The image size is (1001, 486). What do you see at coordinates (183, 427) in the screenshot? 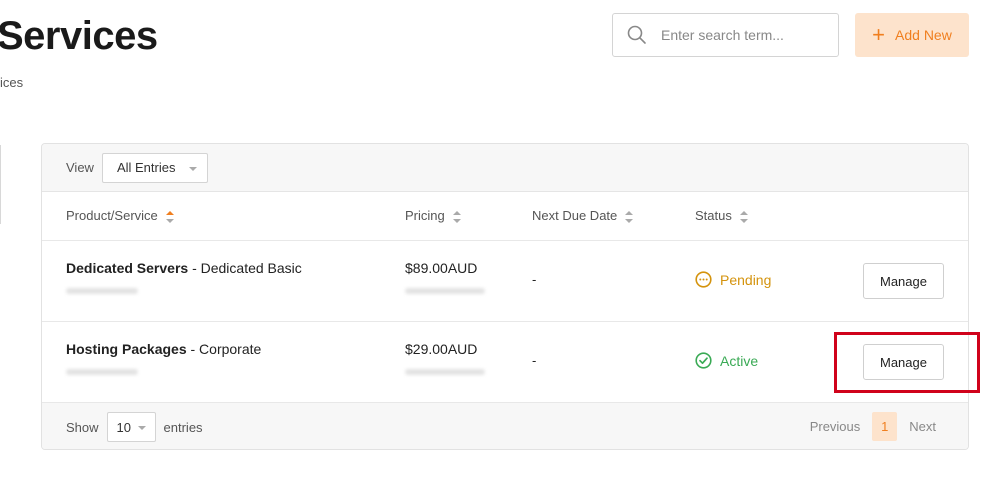
I see `entries-label: entries` at bounding box center [183, 427].